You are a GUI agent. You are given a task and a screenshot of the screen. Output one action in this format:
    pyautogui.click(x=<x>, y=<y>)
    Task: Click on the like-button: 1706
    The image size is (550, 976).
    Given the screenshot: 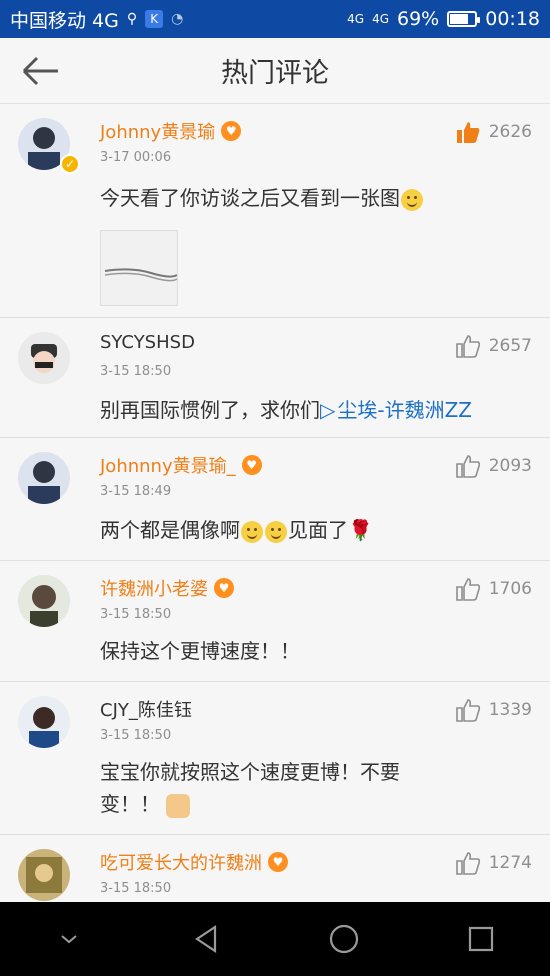 What is the action you would take?
    pyautogui.click(x=493, y=589)
    